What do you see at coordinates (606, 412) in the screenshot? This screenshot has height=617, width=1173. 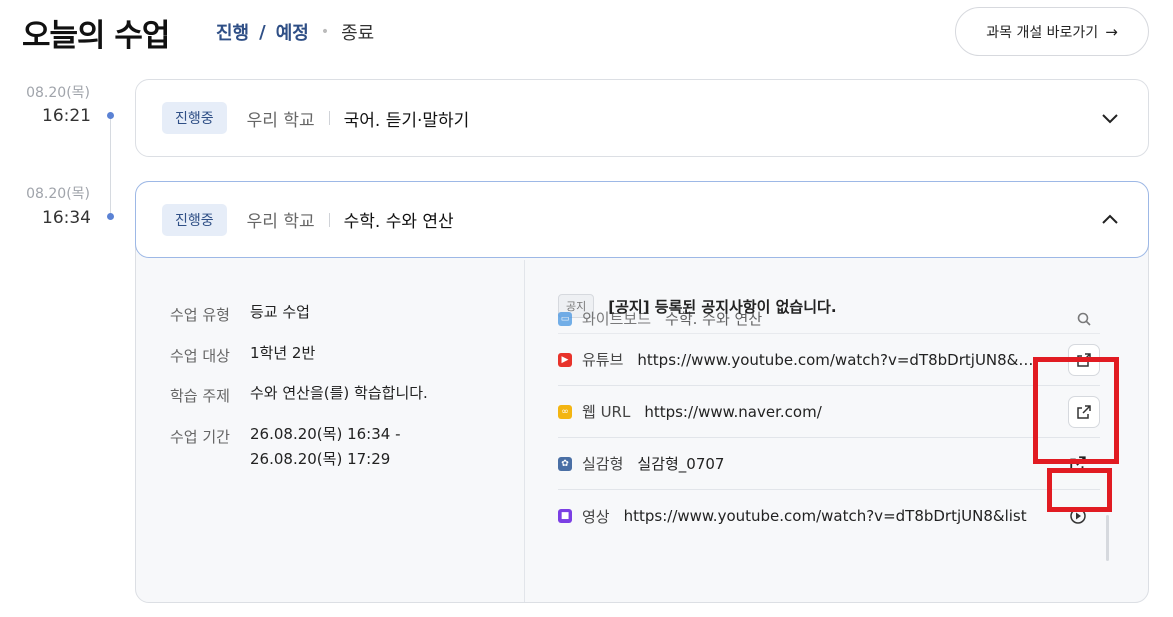 I see `resource-type: 웹 URL` at bounding box center [606, 412].